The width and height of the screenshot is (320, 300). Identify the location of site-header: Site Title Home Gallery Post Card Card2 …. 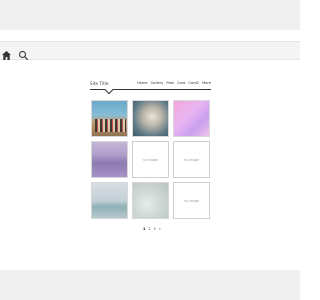
(150, 89).